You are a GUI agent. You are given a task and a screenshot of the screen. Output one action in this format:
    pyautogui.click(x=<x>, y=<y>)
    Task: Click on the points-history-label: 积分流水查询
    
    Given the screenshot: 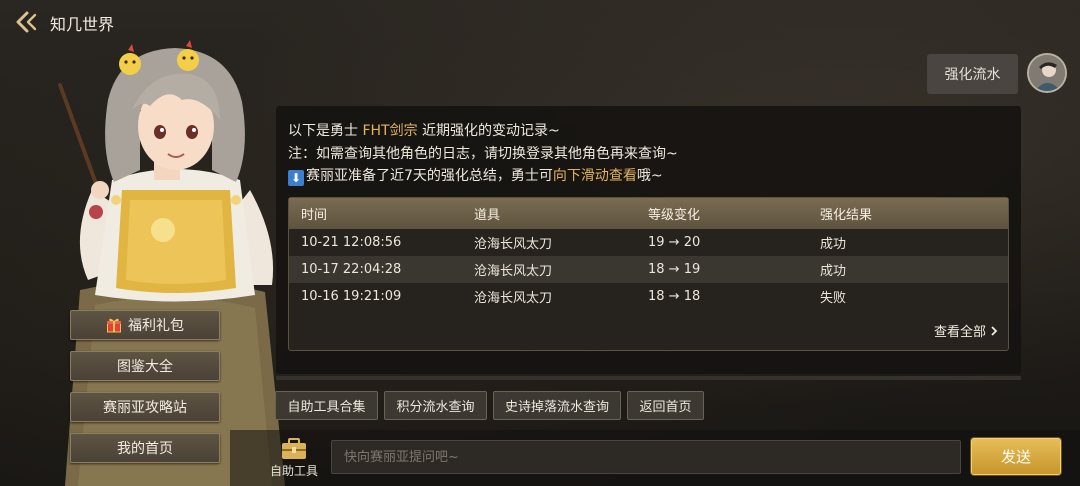 What is the action you would take?
    pyautogui.click(x=435, y=407)
    